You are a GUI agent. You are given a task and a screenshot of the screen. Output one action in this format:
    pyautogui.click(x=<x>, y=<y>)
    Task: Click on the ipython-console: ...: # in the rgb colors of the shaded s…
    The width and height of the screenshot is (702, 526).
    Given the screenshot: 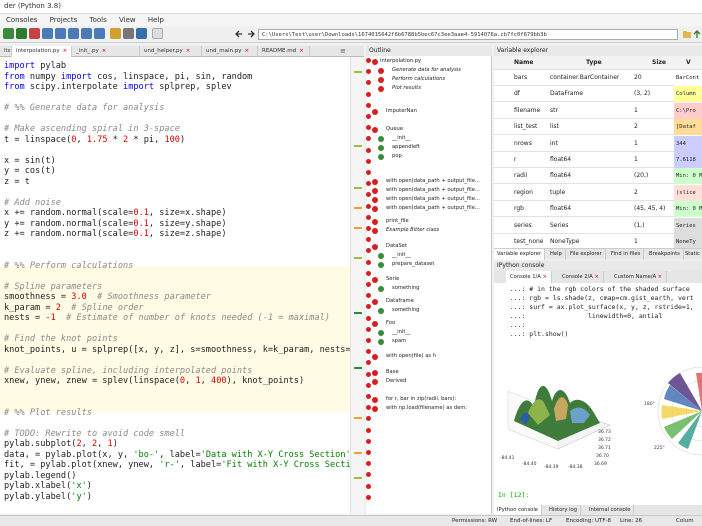 What is the action you would take?
    pyautogui.click(x=598, y=394)
    